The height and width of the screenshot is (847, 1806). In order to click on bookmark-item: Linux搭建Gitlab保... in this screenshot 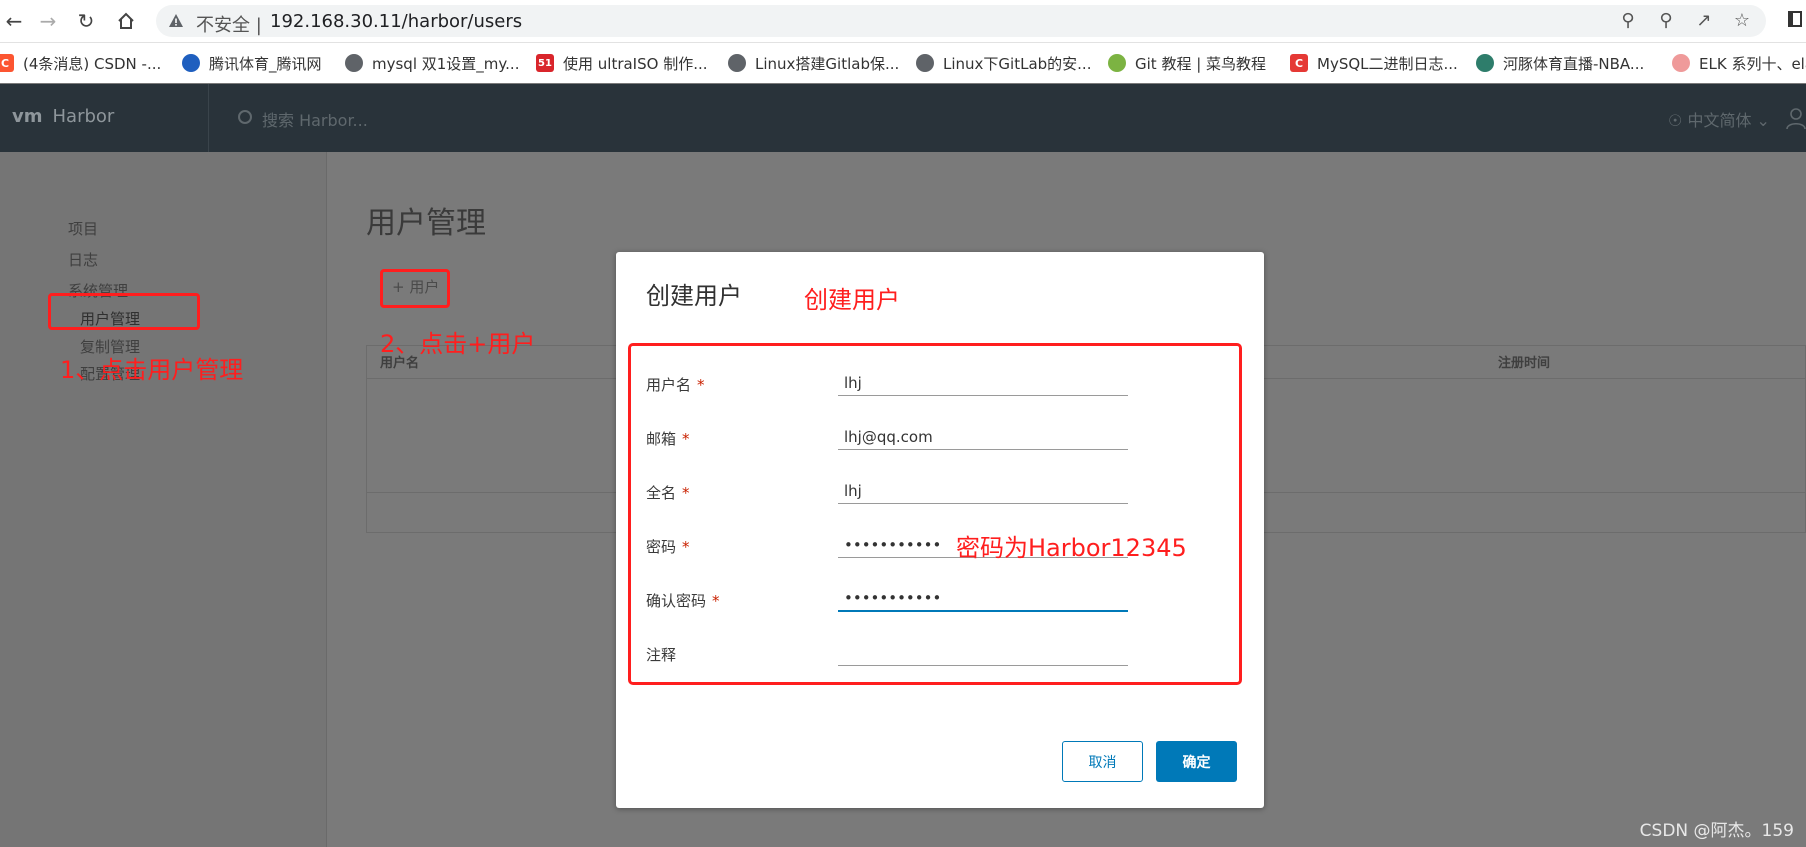, I will do `click(813, 63)`.